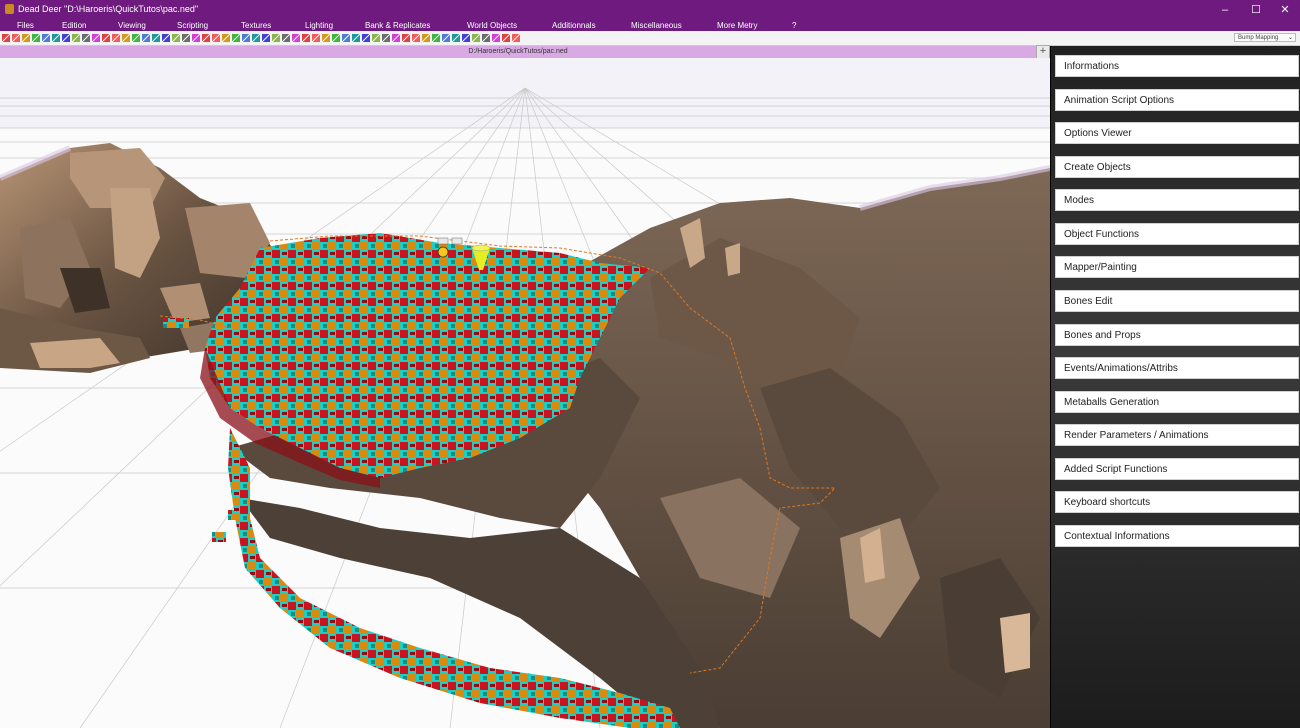  Describe the element at coordinates (656, 25) in the screenshot. I see `menu-miscellaneous: Miscellaneous` at that location.